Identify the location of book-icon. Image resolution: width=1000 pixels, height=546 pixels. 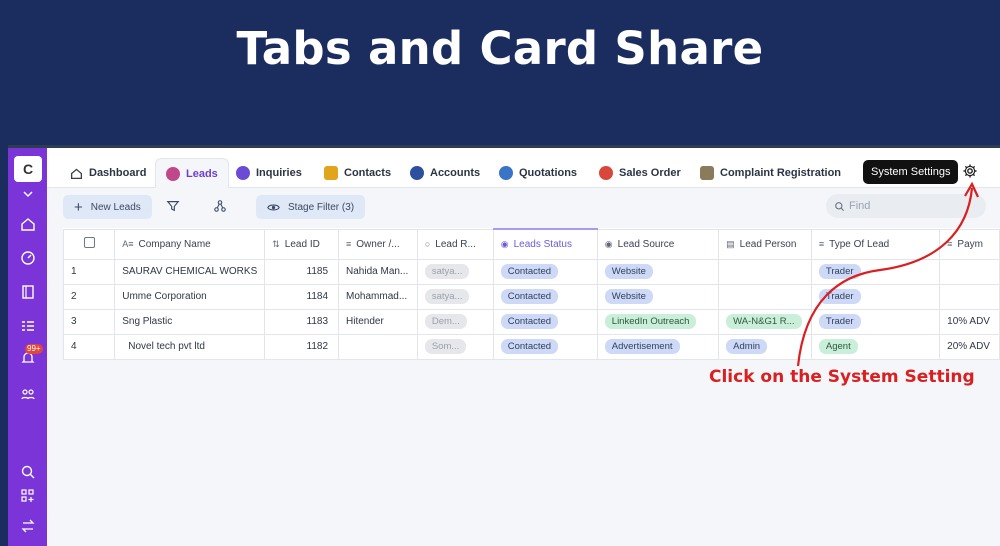
(28, 292).